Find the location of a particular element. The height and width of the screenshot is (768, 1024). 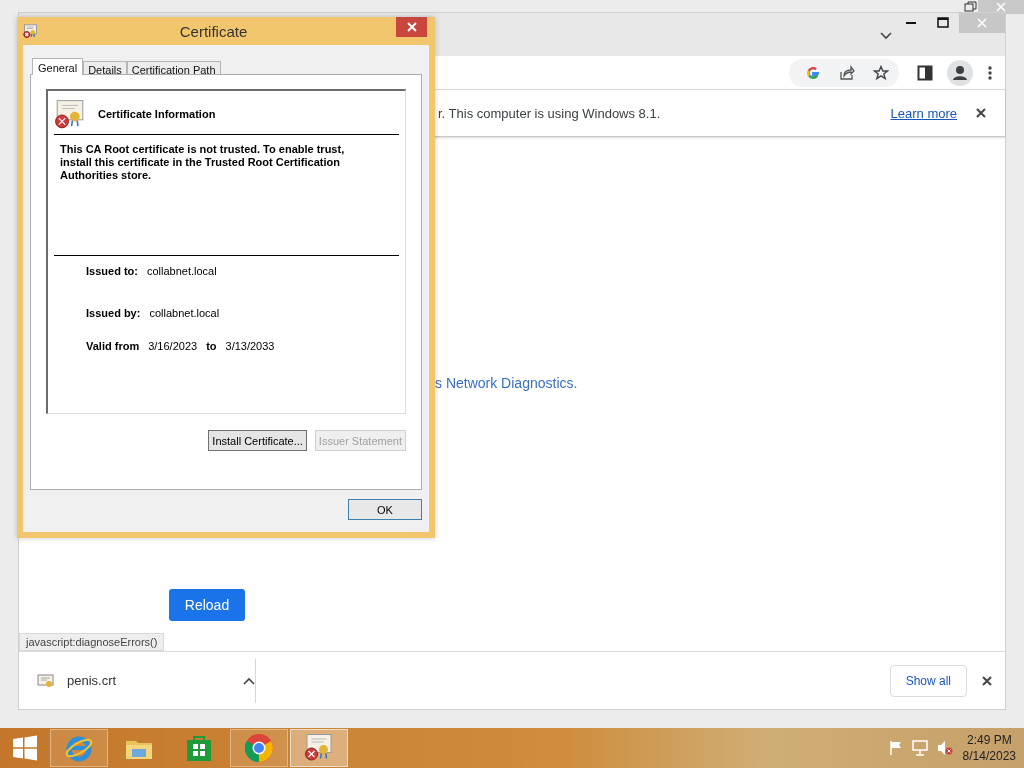

google-icon is located at coordinates (813, 72).